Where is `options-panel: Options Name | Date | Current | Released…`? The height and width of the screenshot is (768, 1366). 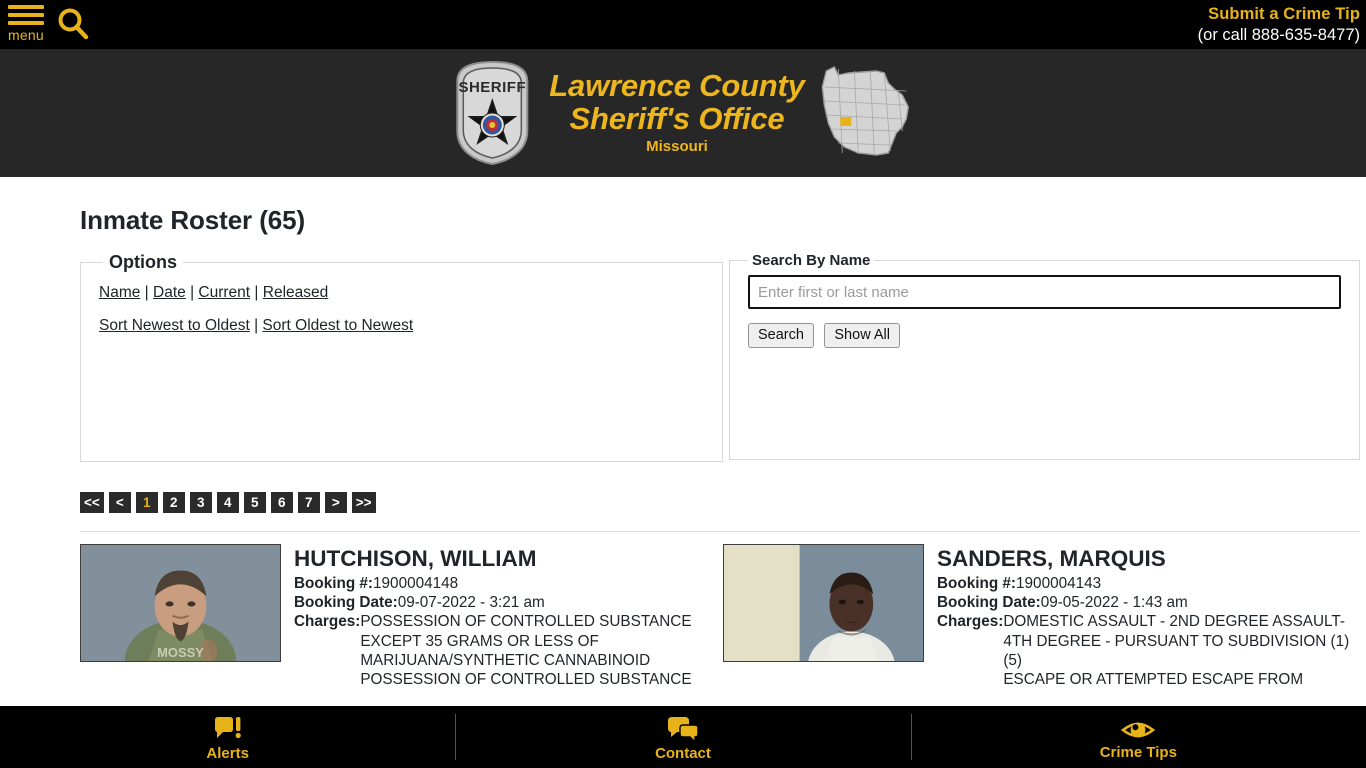 options-panel: Options Name | Date | Current | Released… is located at coordinates (401, 357).